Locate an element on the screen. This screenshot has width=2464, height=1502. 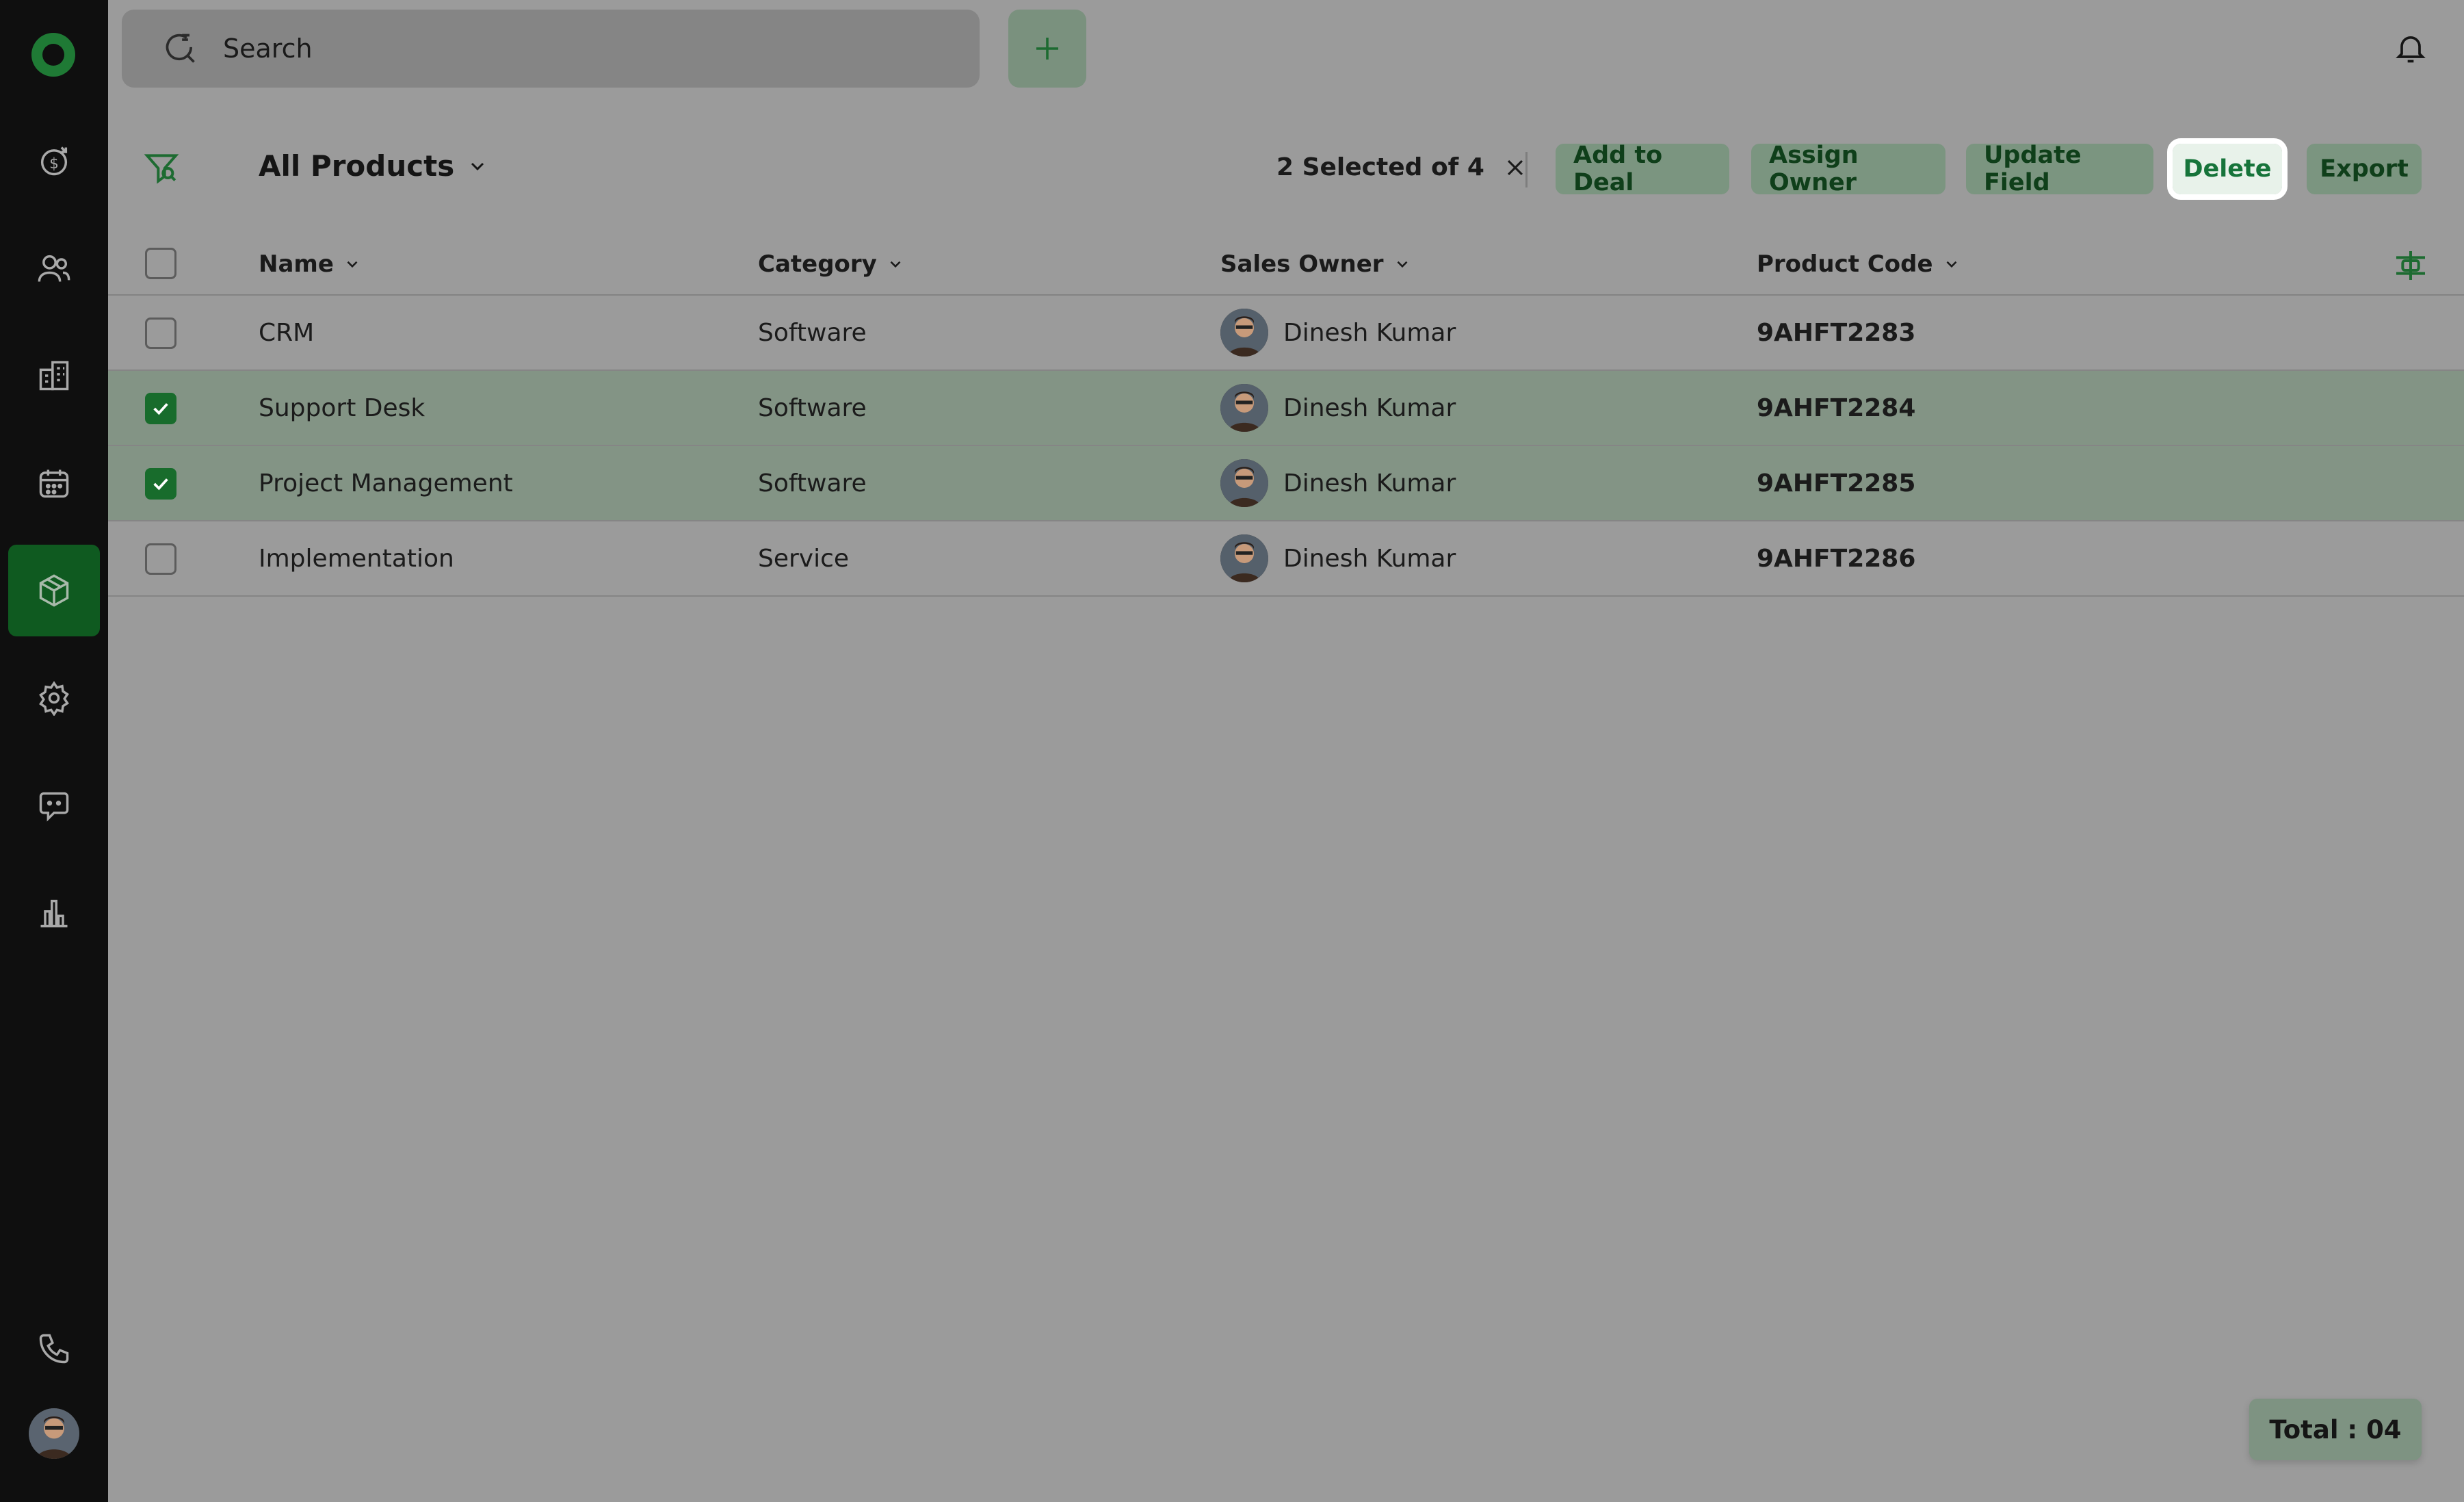
delete-button: Delete is located at coordinates (2227, 169).